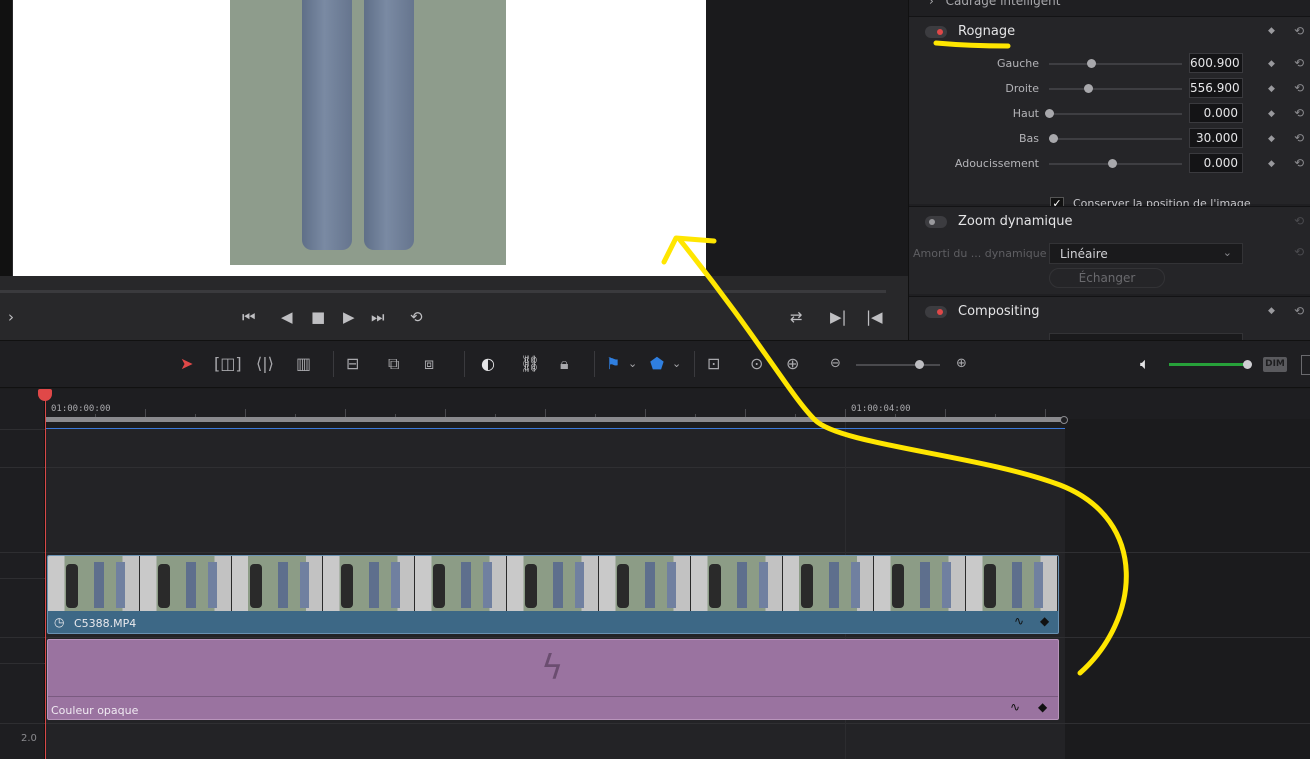 This screenshot has width=1310, height=759. What do you see at coordinates (11, 317) in the screenshot?
I see `expand-chevron-icon: ›` at bounding box center [11, 317].